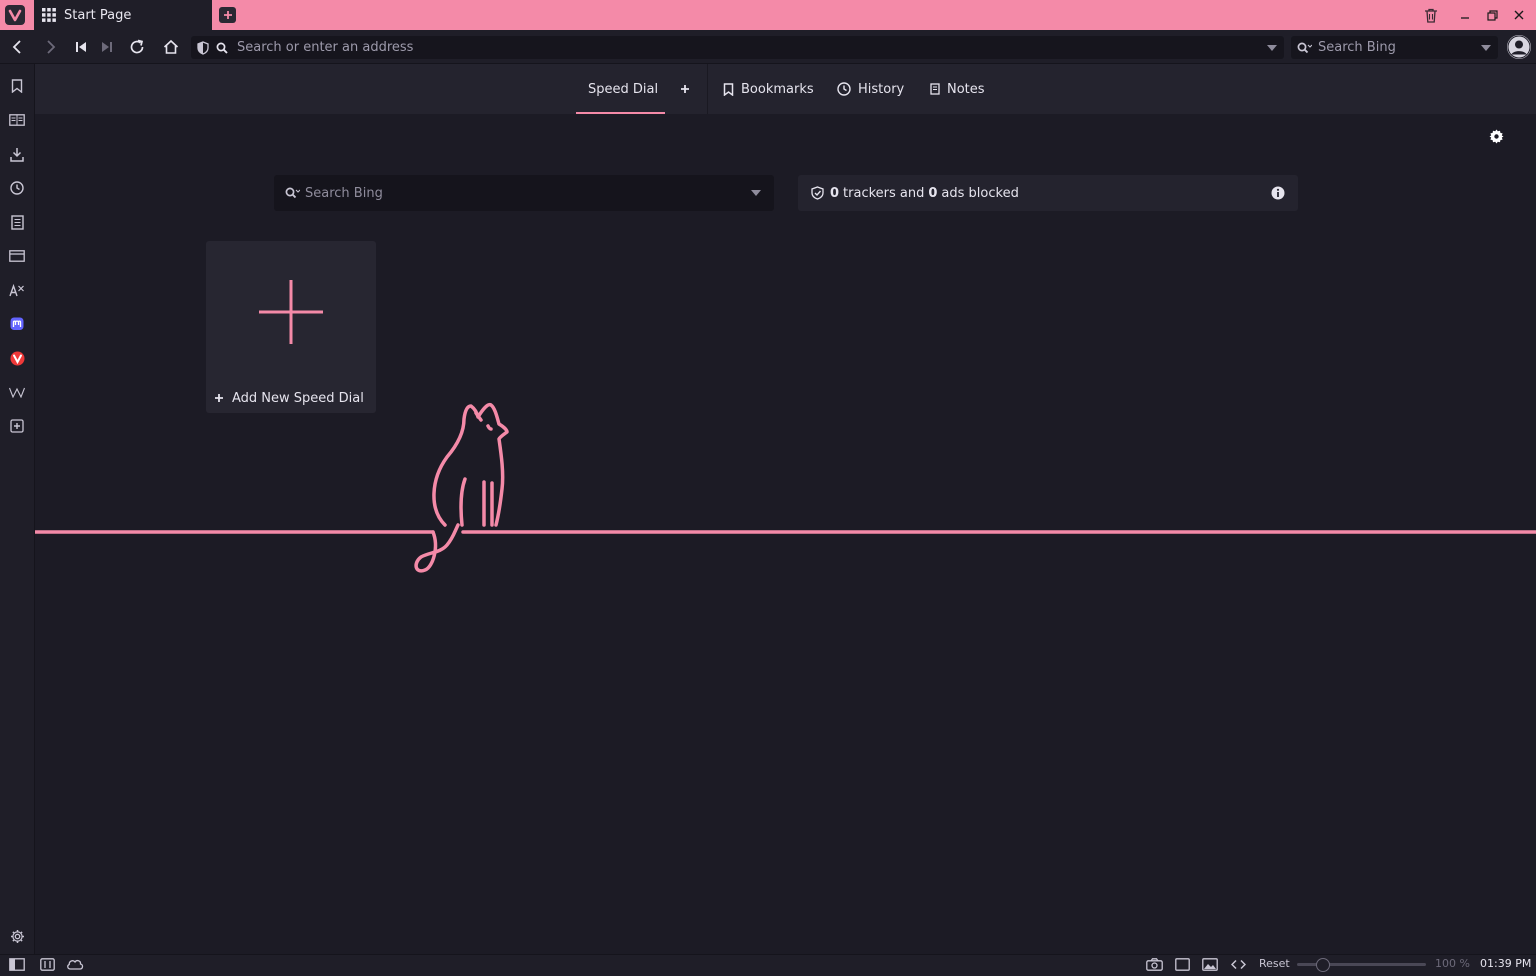 The width and height of the screenshot is (1536, 976). I want to click on home-button, so click(171, 47).